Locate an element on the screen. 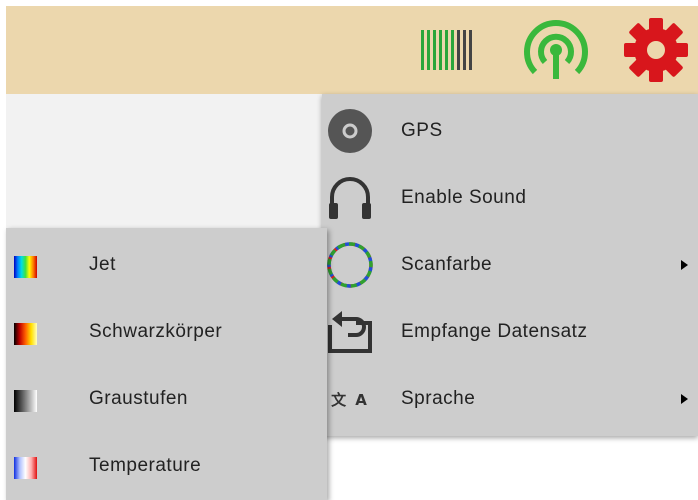  submenu-item-label: Schwarzkörper is located at coordinates (156, 331).